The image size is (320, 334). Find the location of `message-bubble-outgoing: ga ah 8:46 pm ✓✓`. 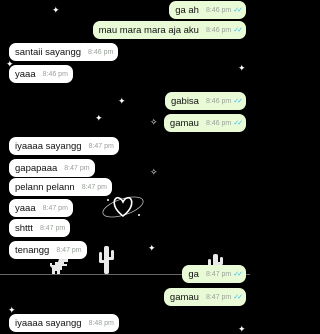

message-bubble-outgoing: ga ah 8:46 pm ✓✓ is located at coordinates (207, 10).